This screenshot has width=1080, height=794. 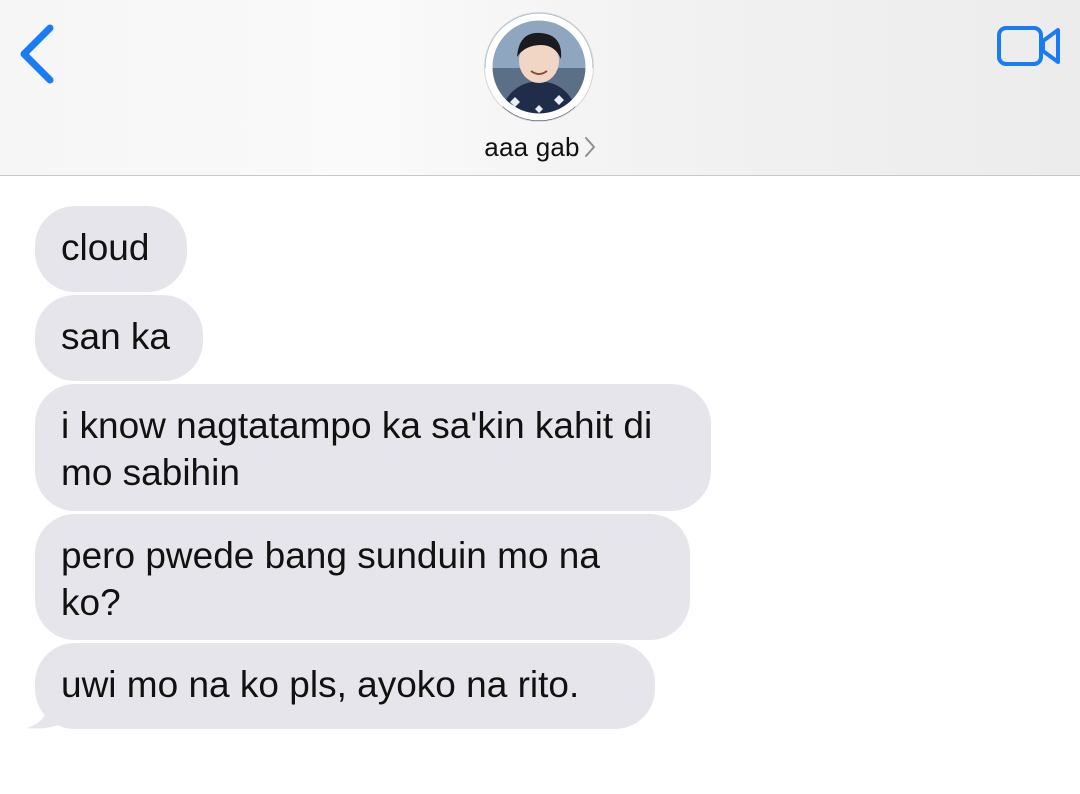 I want to click on facetime-video-button, so click(x=1029, y=46).